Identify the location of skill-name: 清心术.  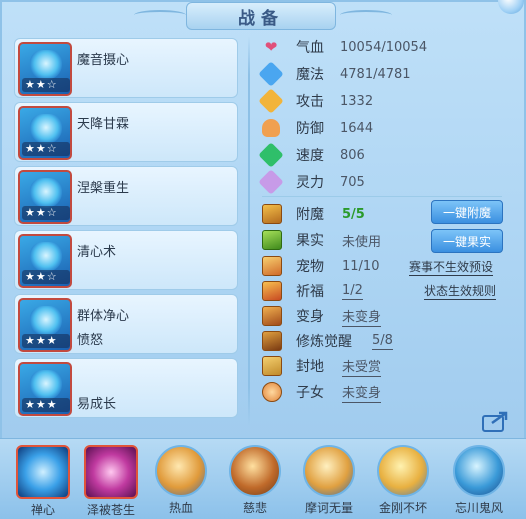
(97, 252).